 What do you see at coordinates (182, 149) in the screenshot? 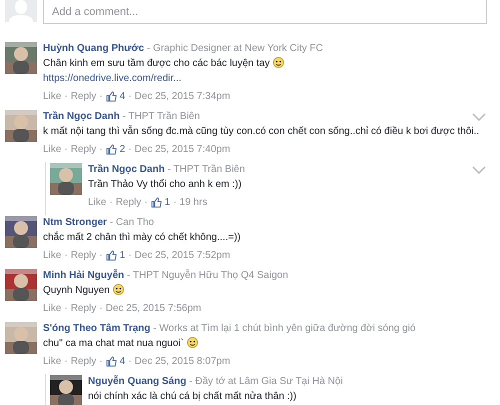
I see `comment-time: Dec 25, 2015 7:40pm` at bounding box center [182, 149].